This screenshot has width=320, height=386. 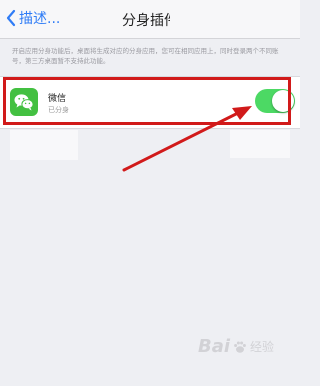 What do you see at coordinates (187, 139) in the screenshot?
I see `annotation-arrow` at bounding box center [187, 139].